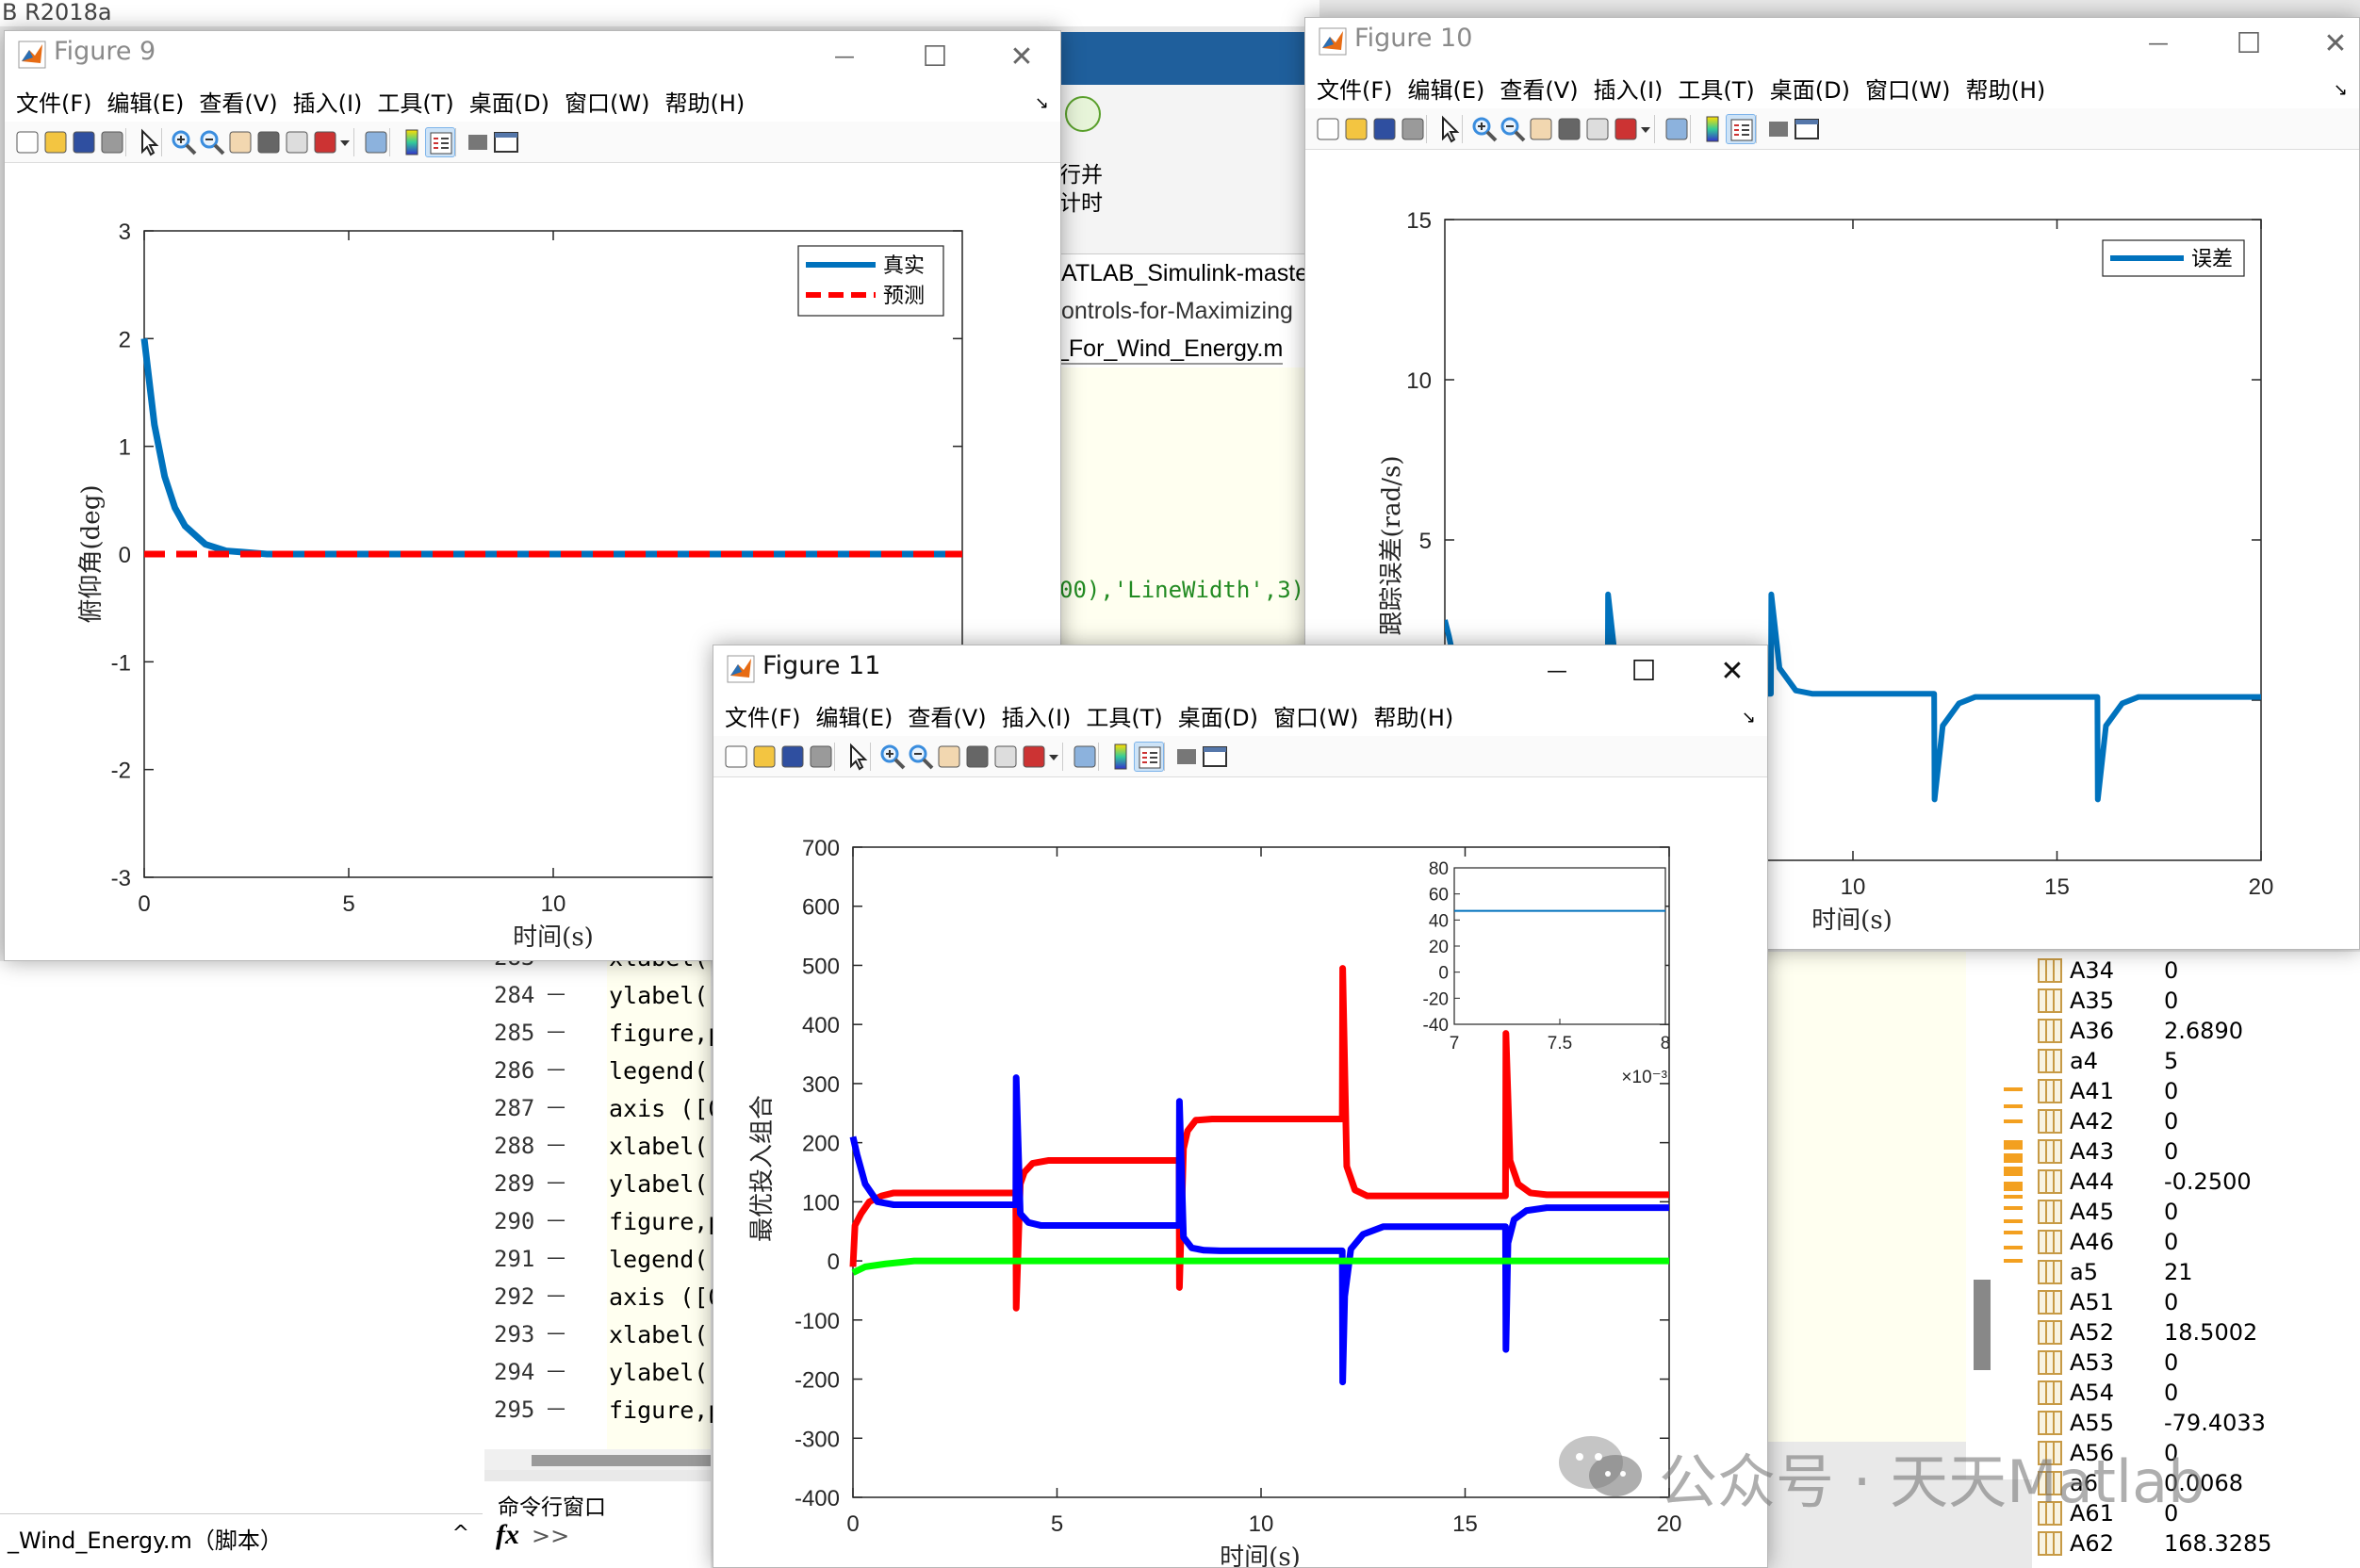 This screenshot has height=1568, width=2360. What do you see at coordinates (1600, 1466) in the screenshot?
I see `wechat-icon` at bounding box center [1600, 1466].